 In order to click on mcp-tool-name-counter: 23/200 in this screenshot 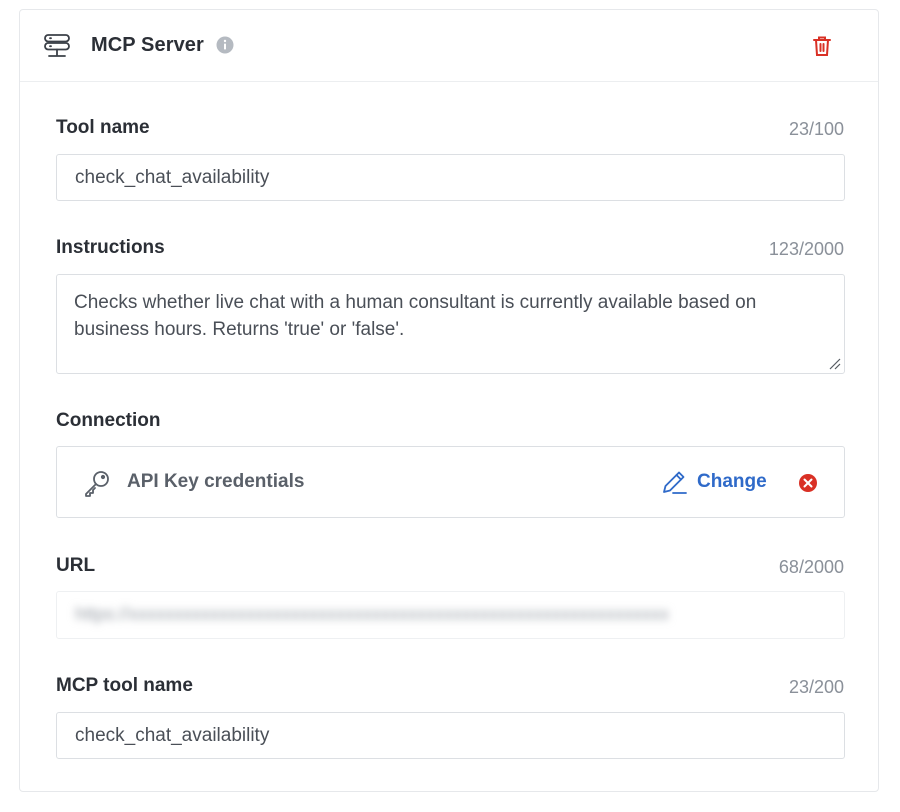, I will do `click(816, 687)`.